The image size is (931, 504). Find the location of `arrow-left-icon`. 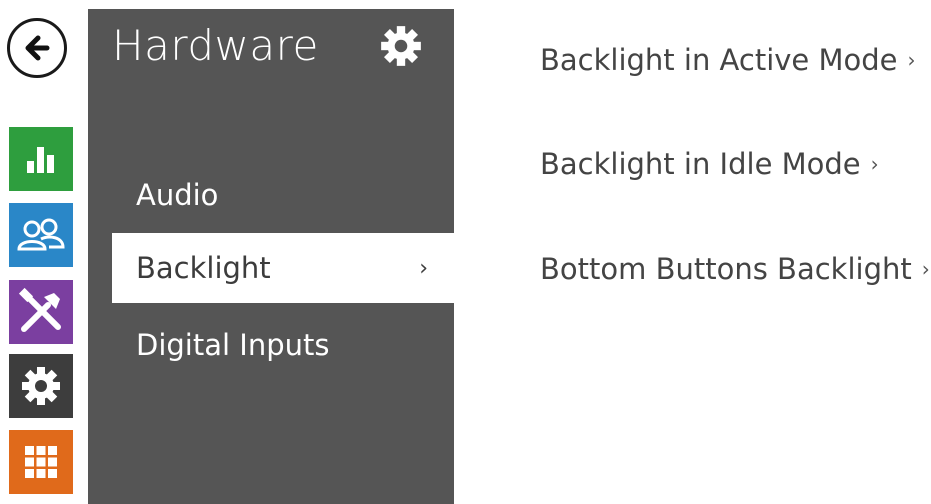

arrow-left-icon is located at coordinates (37, 48).